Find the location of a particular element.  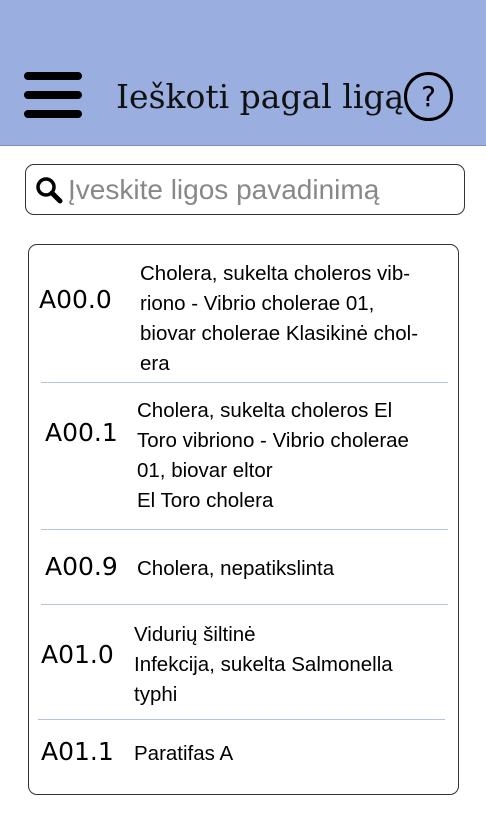

hamburger-menu-icon is located at coordinates (53, 95).